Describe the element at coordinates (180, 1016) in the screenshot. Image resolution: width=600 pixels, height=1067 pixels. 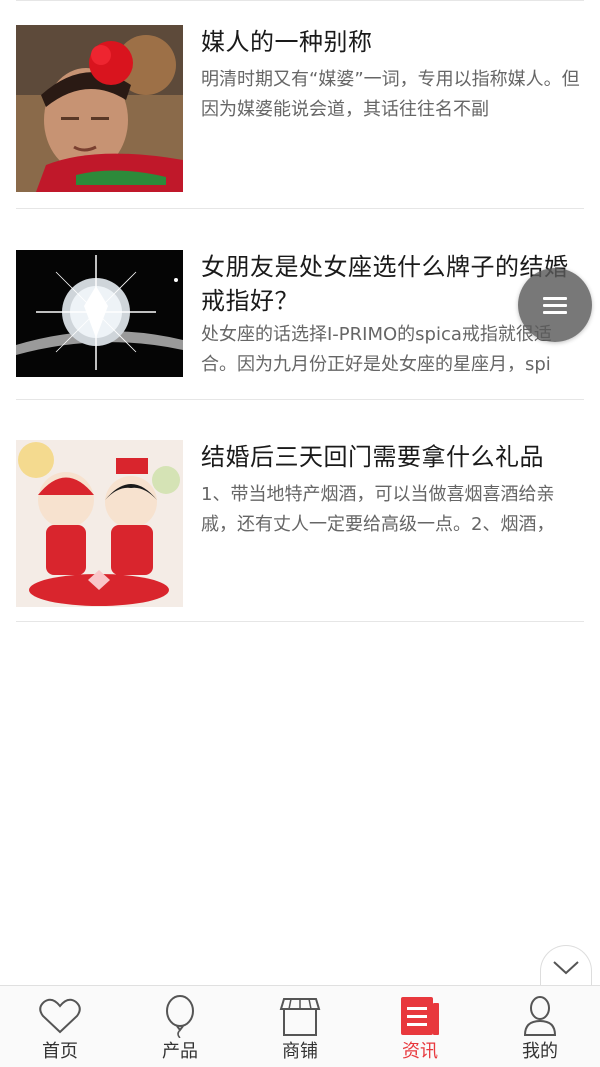
I see `balloon-icon` at that location.